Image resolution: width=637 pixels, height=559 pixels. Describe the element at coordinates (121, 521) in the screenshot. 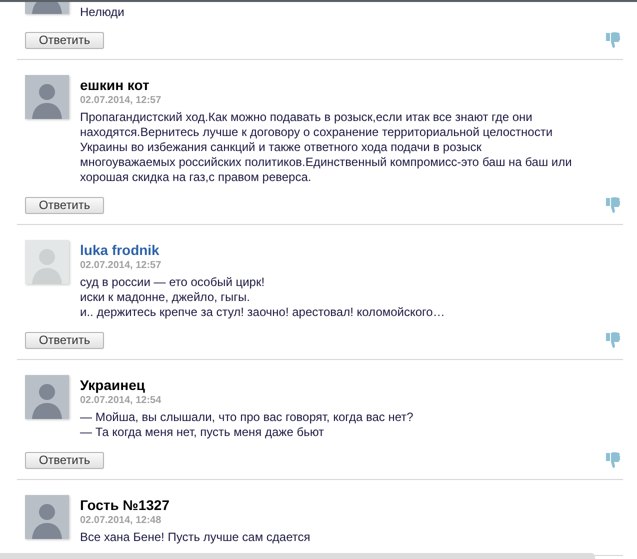

I see `comment-date: 02.07.2014, 12:48` at that location.